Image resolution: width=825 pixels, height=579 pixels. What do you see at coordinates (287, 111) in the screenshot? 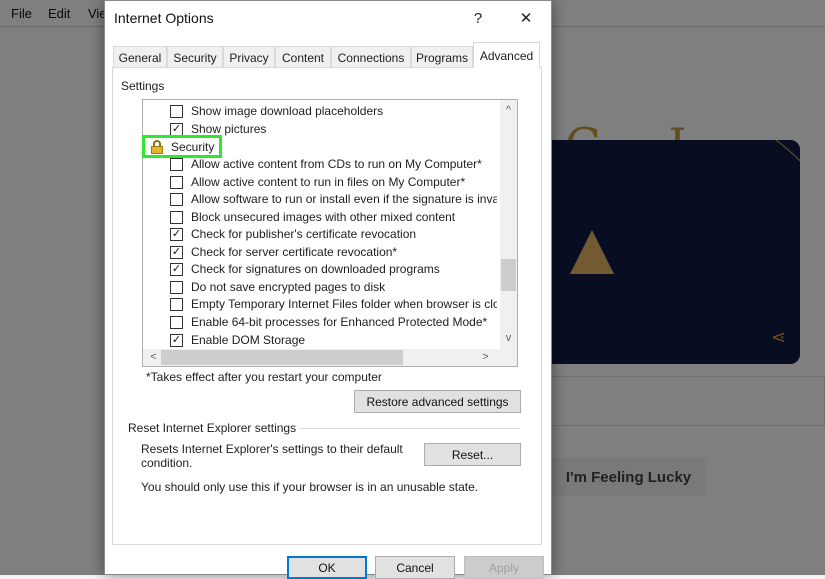
I see `item-label: Show image download placeholders` at bounding box center [287, 111].